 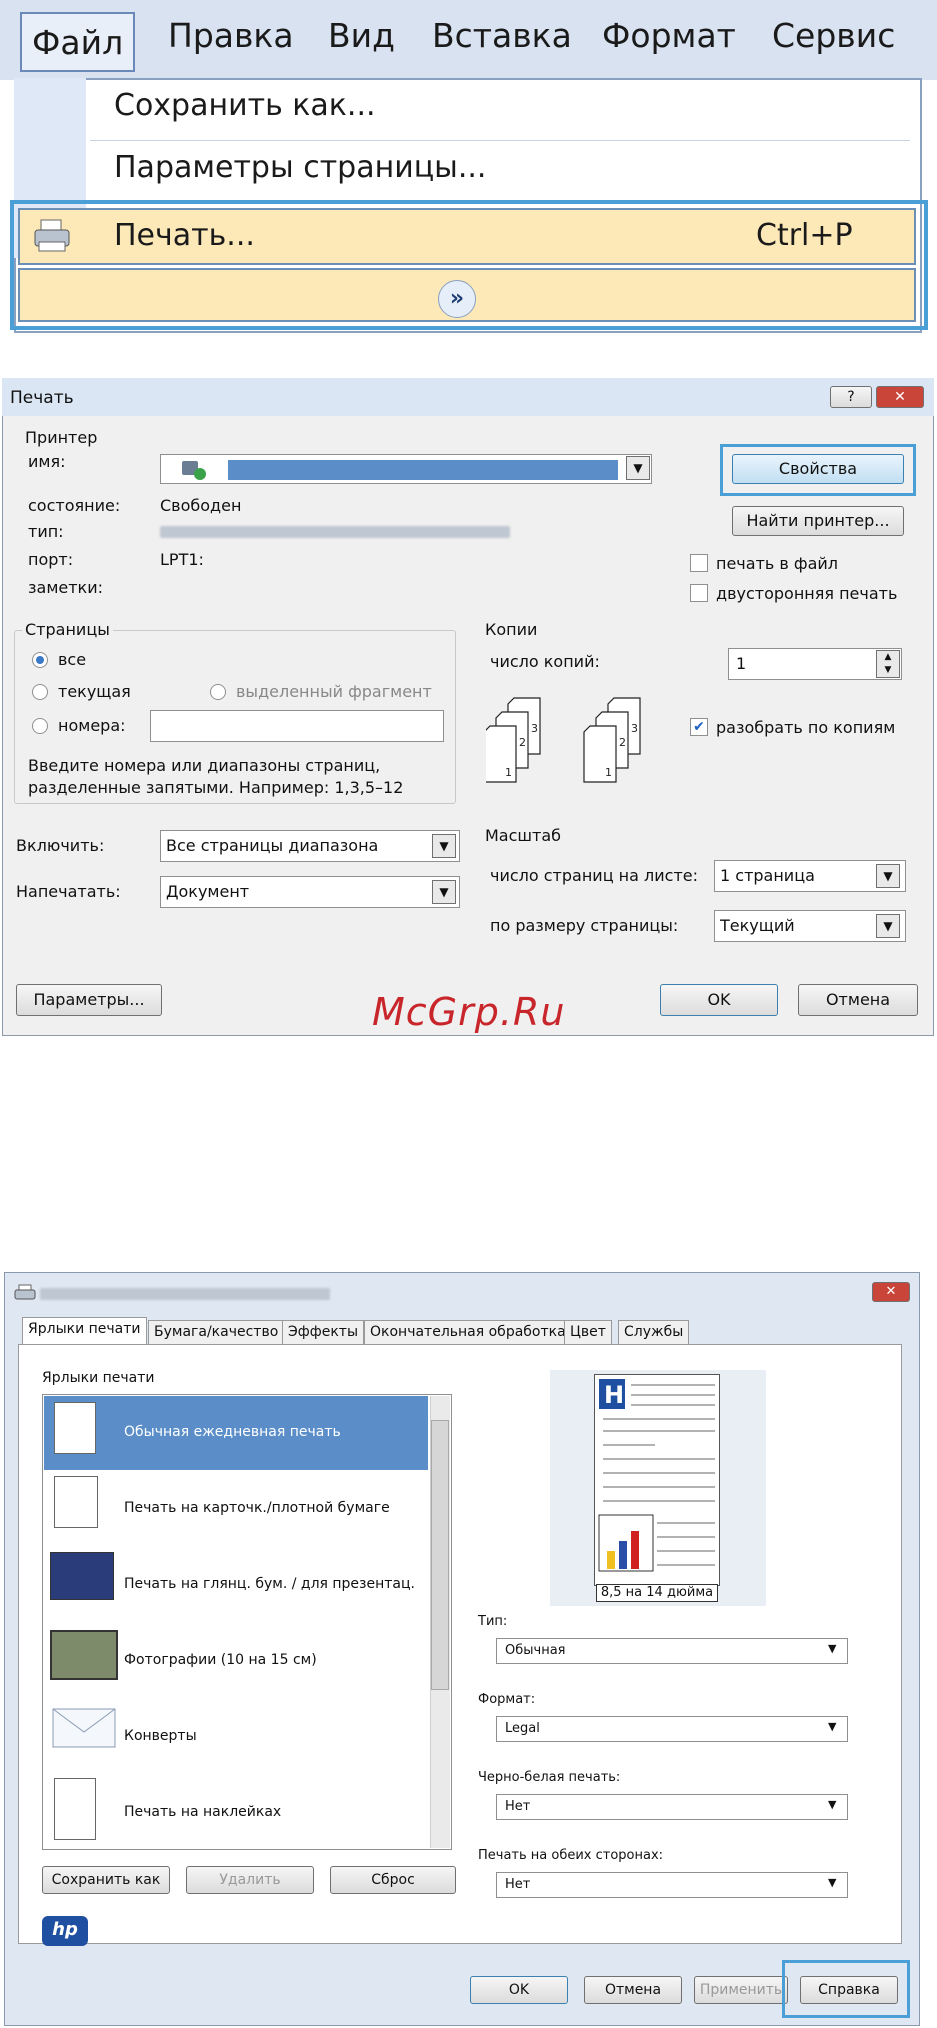 I want to click on close-button: ✕, so click(x=900, y=397).